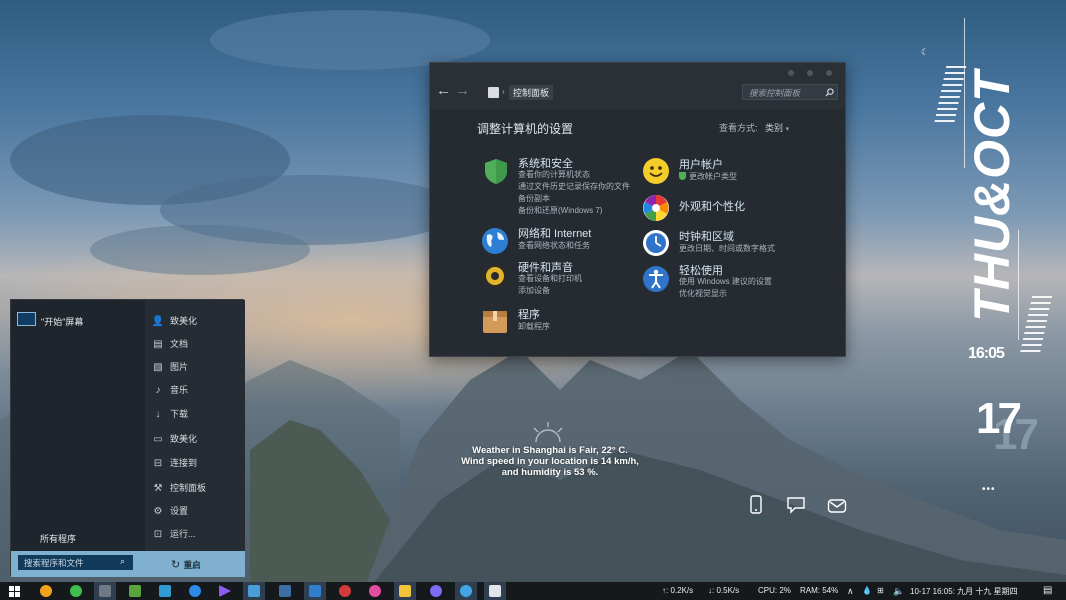 This screenshot has width=1066, height=600. Describe the element at coordinates (158, 488) in the screenshot. I see `wrench-icon: ⚒` at that location.